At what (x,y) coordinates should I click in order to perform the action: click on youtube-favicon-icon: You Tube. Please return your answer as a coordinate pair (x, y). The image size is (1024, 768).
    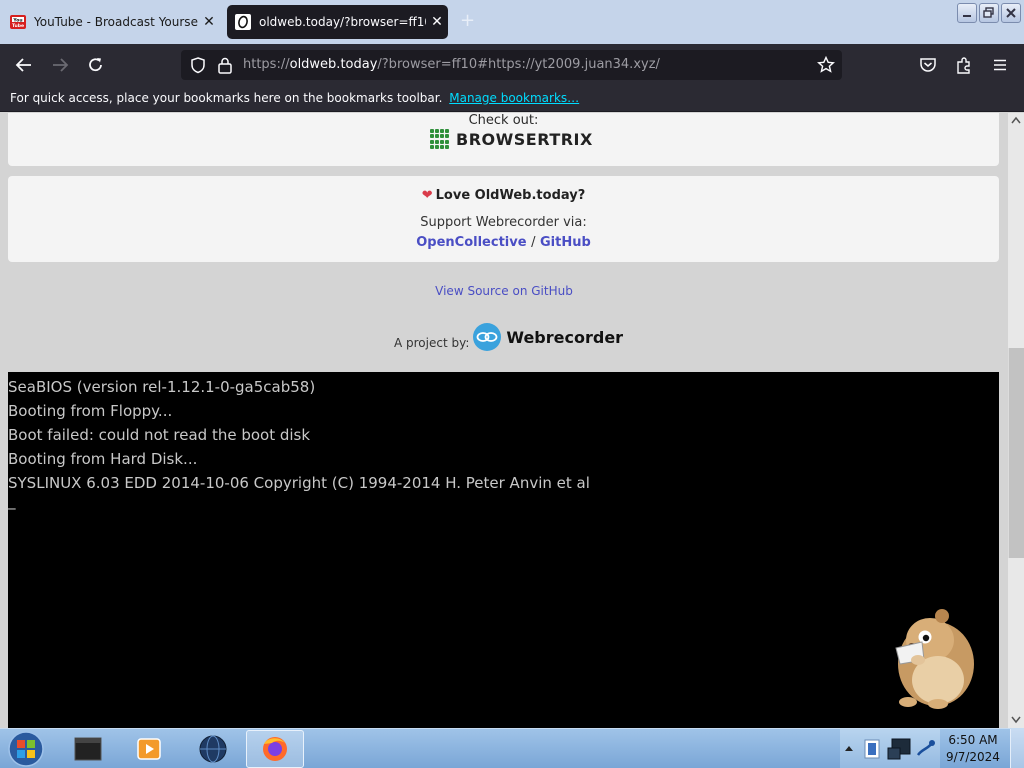
    Looking at the image, I should click on (18, 22).